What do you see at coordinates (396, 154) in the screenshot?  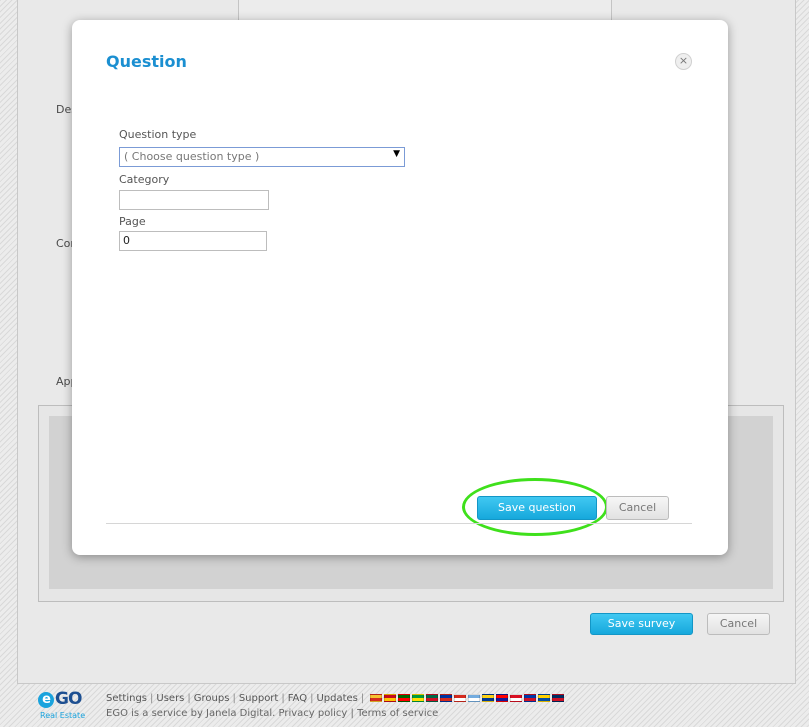 I see `chevron-down-icon: ▼` at bounding box center [396, 154].